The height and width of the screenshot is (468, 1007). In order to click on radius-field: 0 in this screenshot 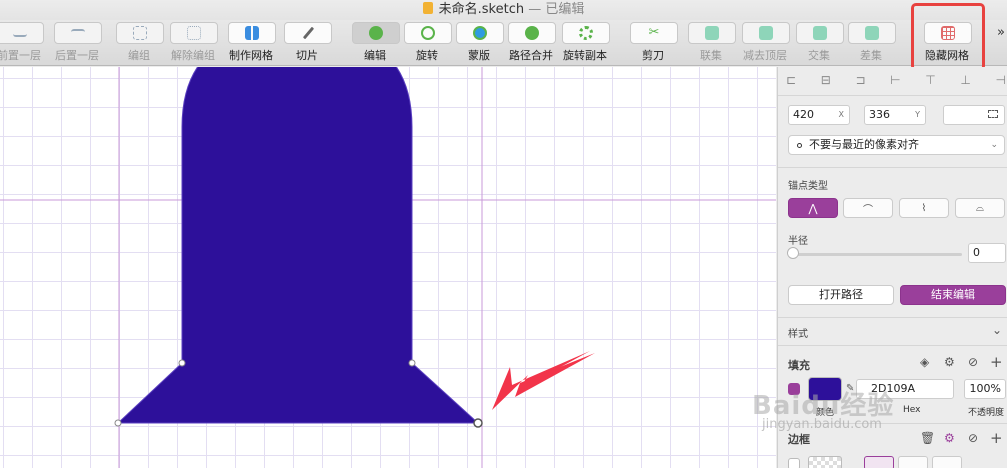, I will do `click(987, 253)`.